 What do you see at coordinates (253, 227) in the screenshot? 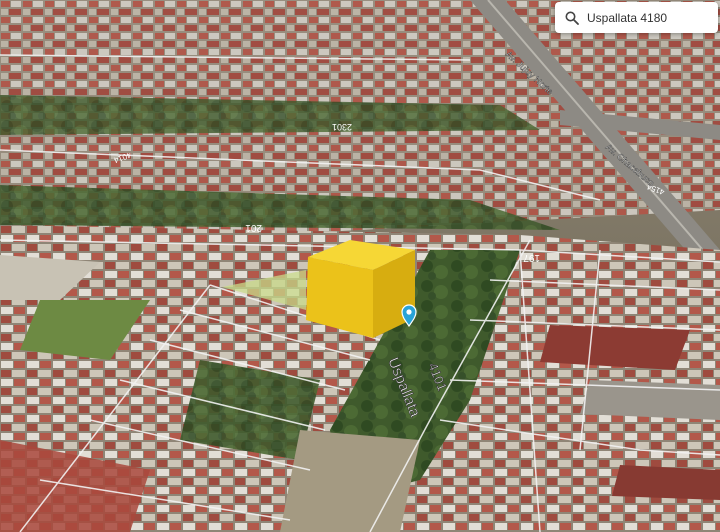
I see `block-number: 201` at bounding box center [253, 227].